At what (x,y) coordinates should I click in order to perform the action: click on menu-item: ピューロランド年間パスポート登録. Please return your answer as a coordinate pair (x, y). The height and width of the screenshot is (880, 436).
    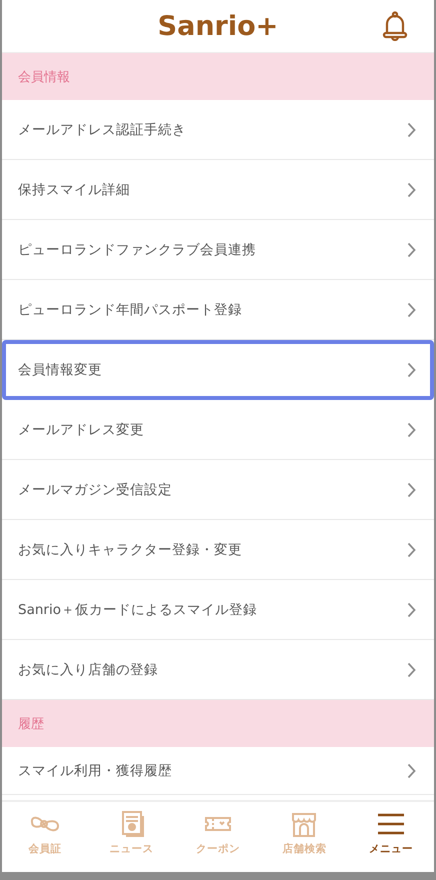
    Looking at the image, I should click on (218, 310).